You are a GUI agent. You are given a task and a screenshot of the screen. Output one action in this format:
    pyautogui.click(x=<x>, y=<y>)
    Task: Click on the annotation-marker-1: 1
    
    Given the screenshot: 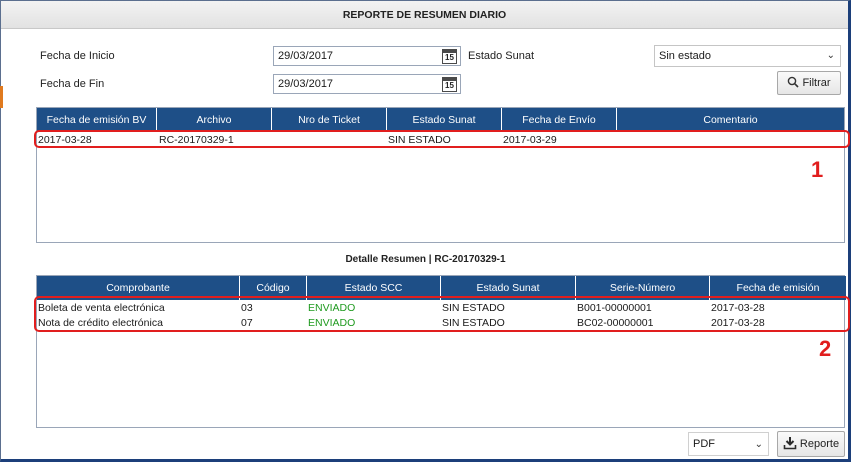 What is the action you would take?
    pyautogui.click(x=817, y=169)
    